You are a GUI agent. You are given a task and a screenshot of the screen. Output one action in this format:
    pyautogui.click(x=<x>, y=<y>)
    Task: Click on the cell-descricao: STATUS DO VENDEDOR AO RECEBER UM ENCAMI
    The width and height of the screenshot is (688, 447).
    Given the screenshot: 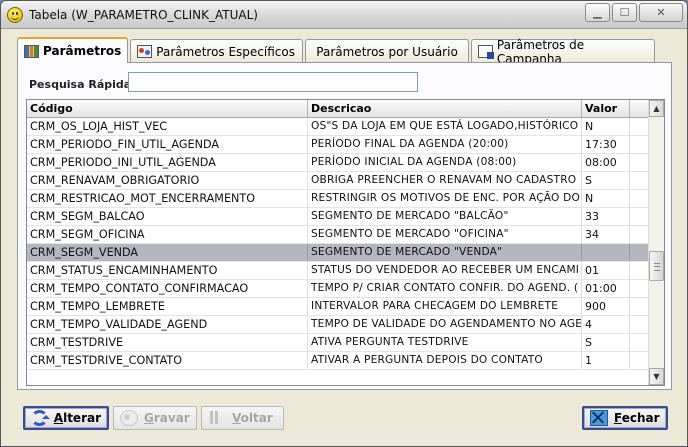 What is the action you would take?
    pyautogui.click(x=445, y=270)
    